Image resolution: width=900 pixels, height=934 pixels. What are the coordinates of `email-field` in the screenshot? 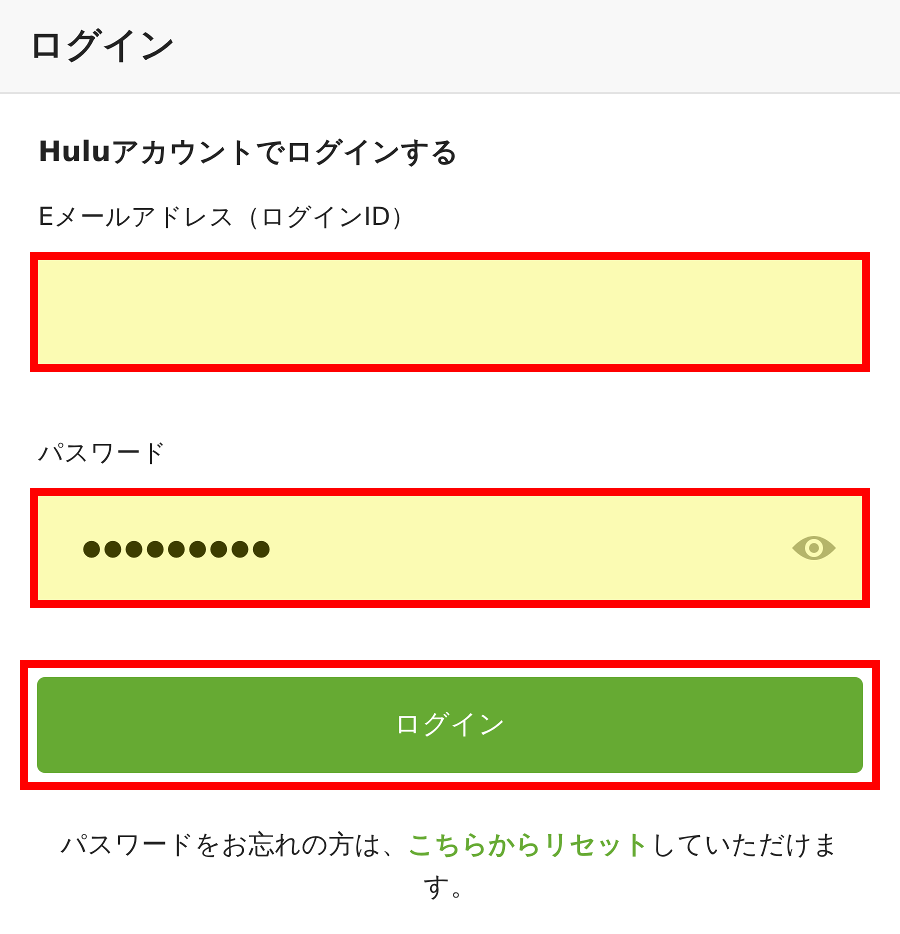 It's located at (450, 312).